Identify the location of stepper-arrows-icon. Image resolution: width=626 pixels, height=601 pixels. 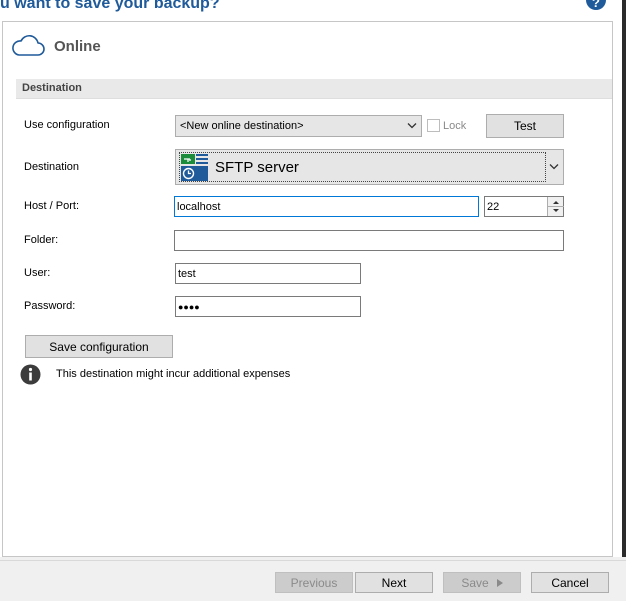
(555, 206).